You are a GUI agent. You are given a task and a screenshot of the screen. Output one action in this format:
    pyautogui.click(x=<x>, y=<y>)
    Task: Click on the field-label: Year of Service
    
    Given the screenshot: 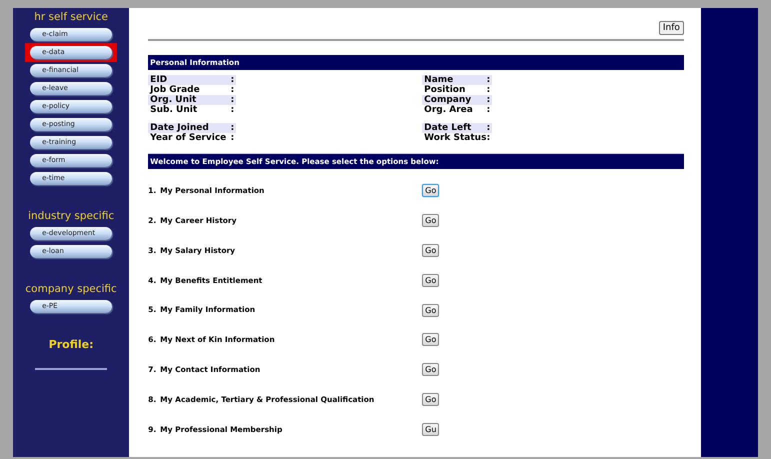 What is the action you would take?
    pyautogui.click(x=188, y=138)
    